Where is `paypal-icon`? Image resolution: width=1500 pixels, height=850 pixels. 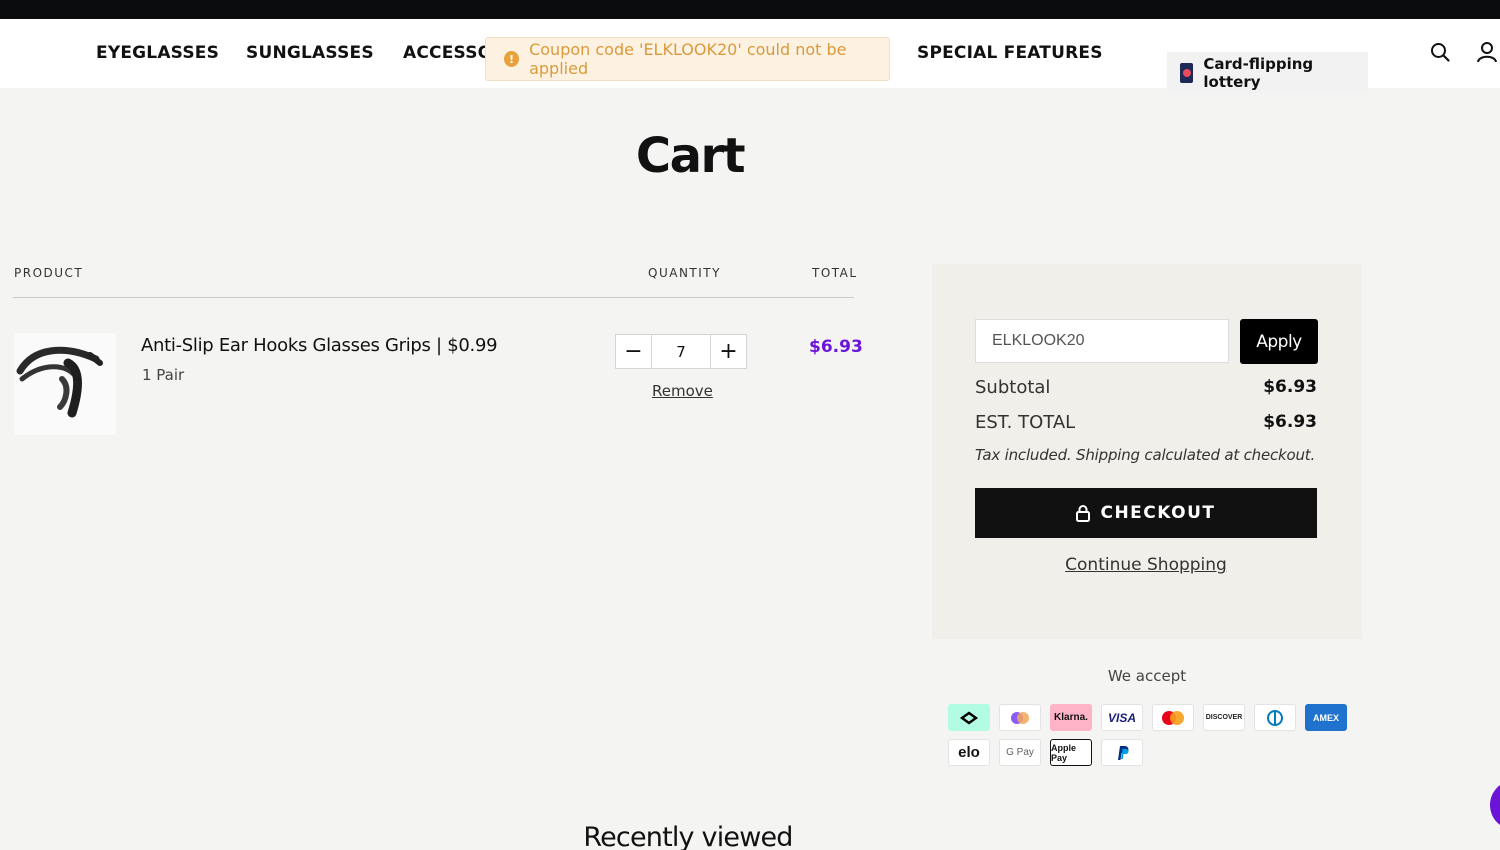
paypal-icon is located at coordinates (1122, 752).